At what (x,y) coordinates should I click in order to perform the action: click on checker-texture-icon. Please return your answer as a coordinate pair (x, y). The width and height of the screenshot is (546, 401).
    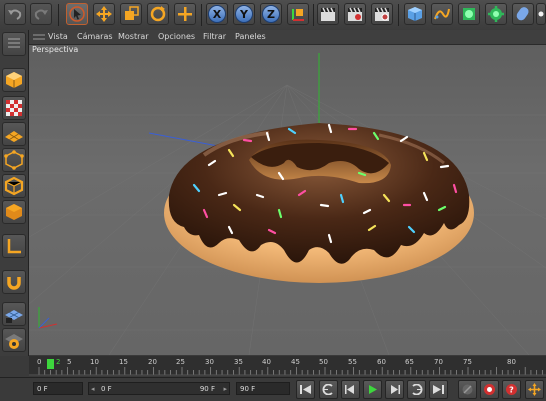
    Looking at the image, I should click on (14, 108).